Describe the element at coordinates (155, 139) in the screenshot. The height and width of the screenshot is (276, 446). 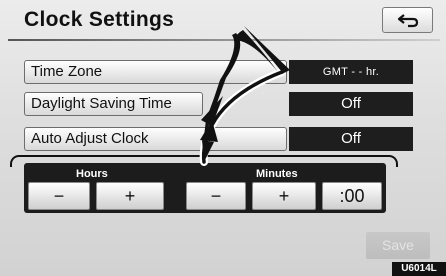
I see `auto-adjust-clock-button: Auto Adjust Clock` at that location.